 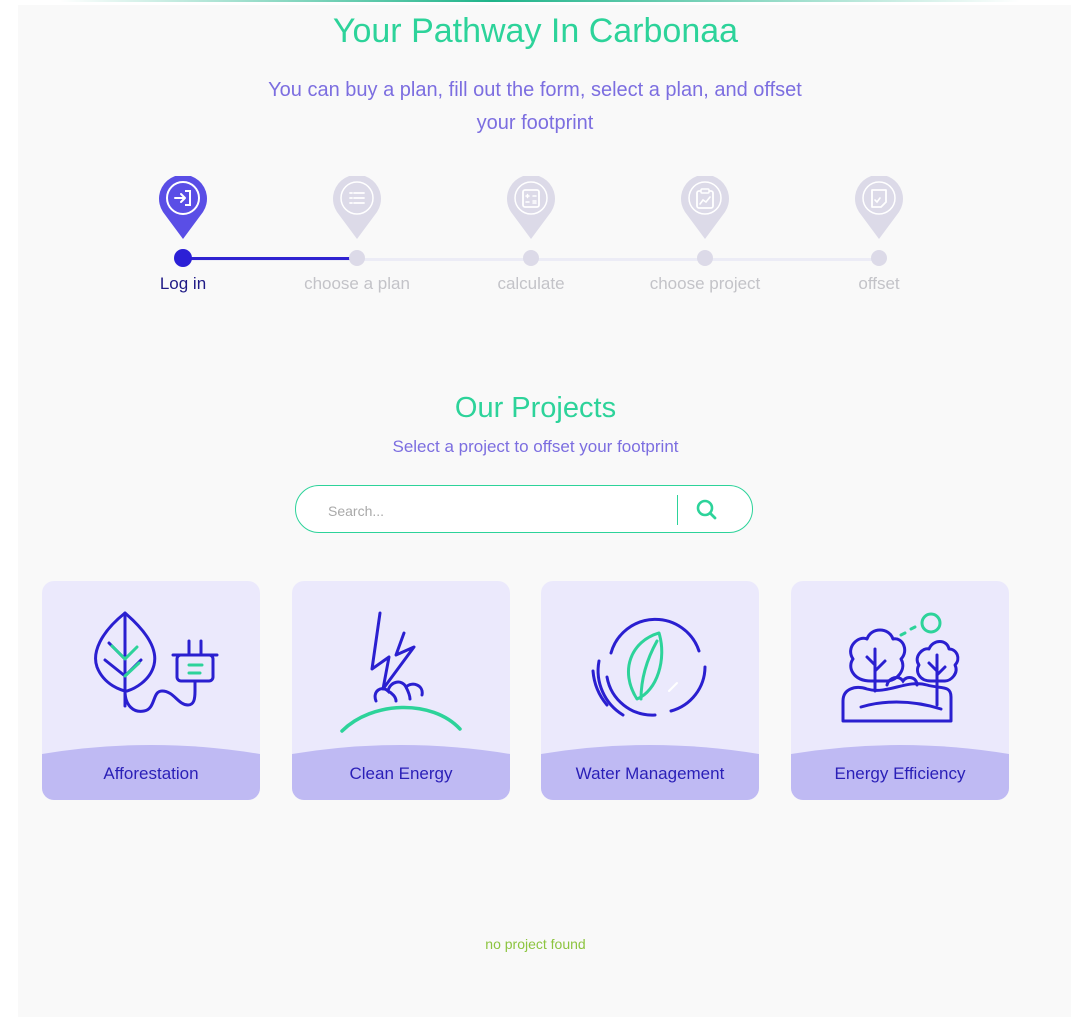 What do you see at coordinates (705, 207) in the screenshot?
I see `clipboard-chart-icon` at bounding box center [705, 207].